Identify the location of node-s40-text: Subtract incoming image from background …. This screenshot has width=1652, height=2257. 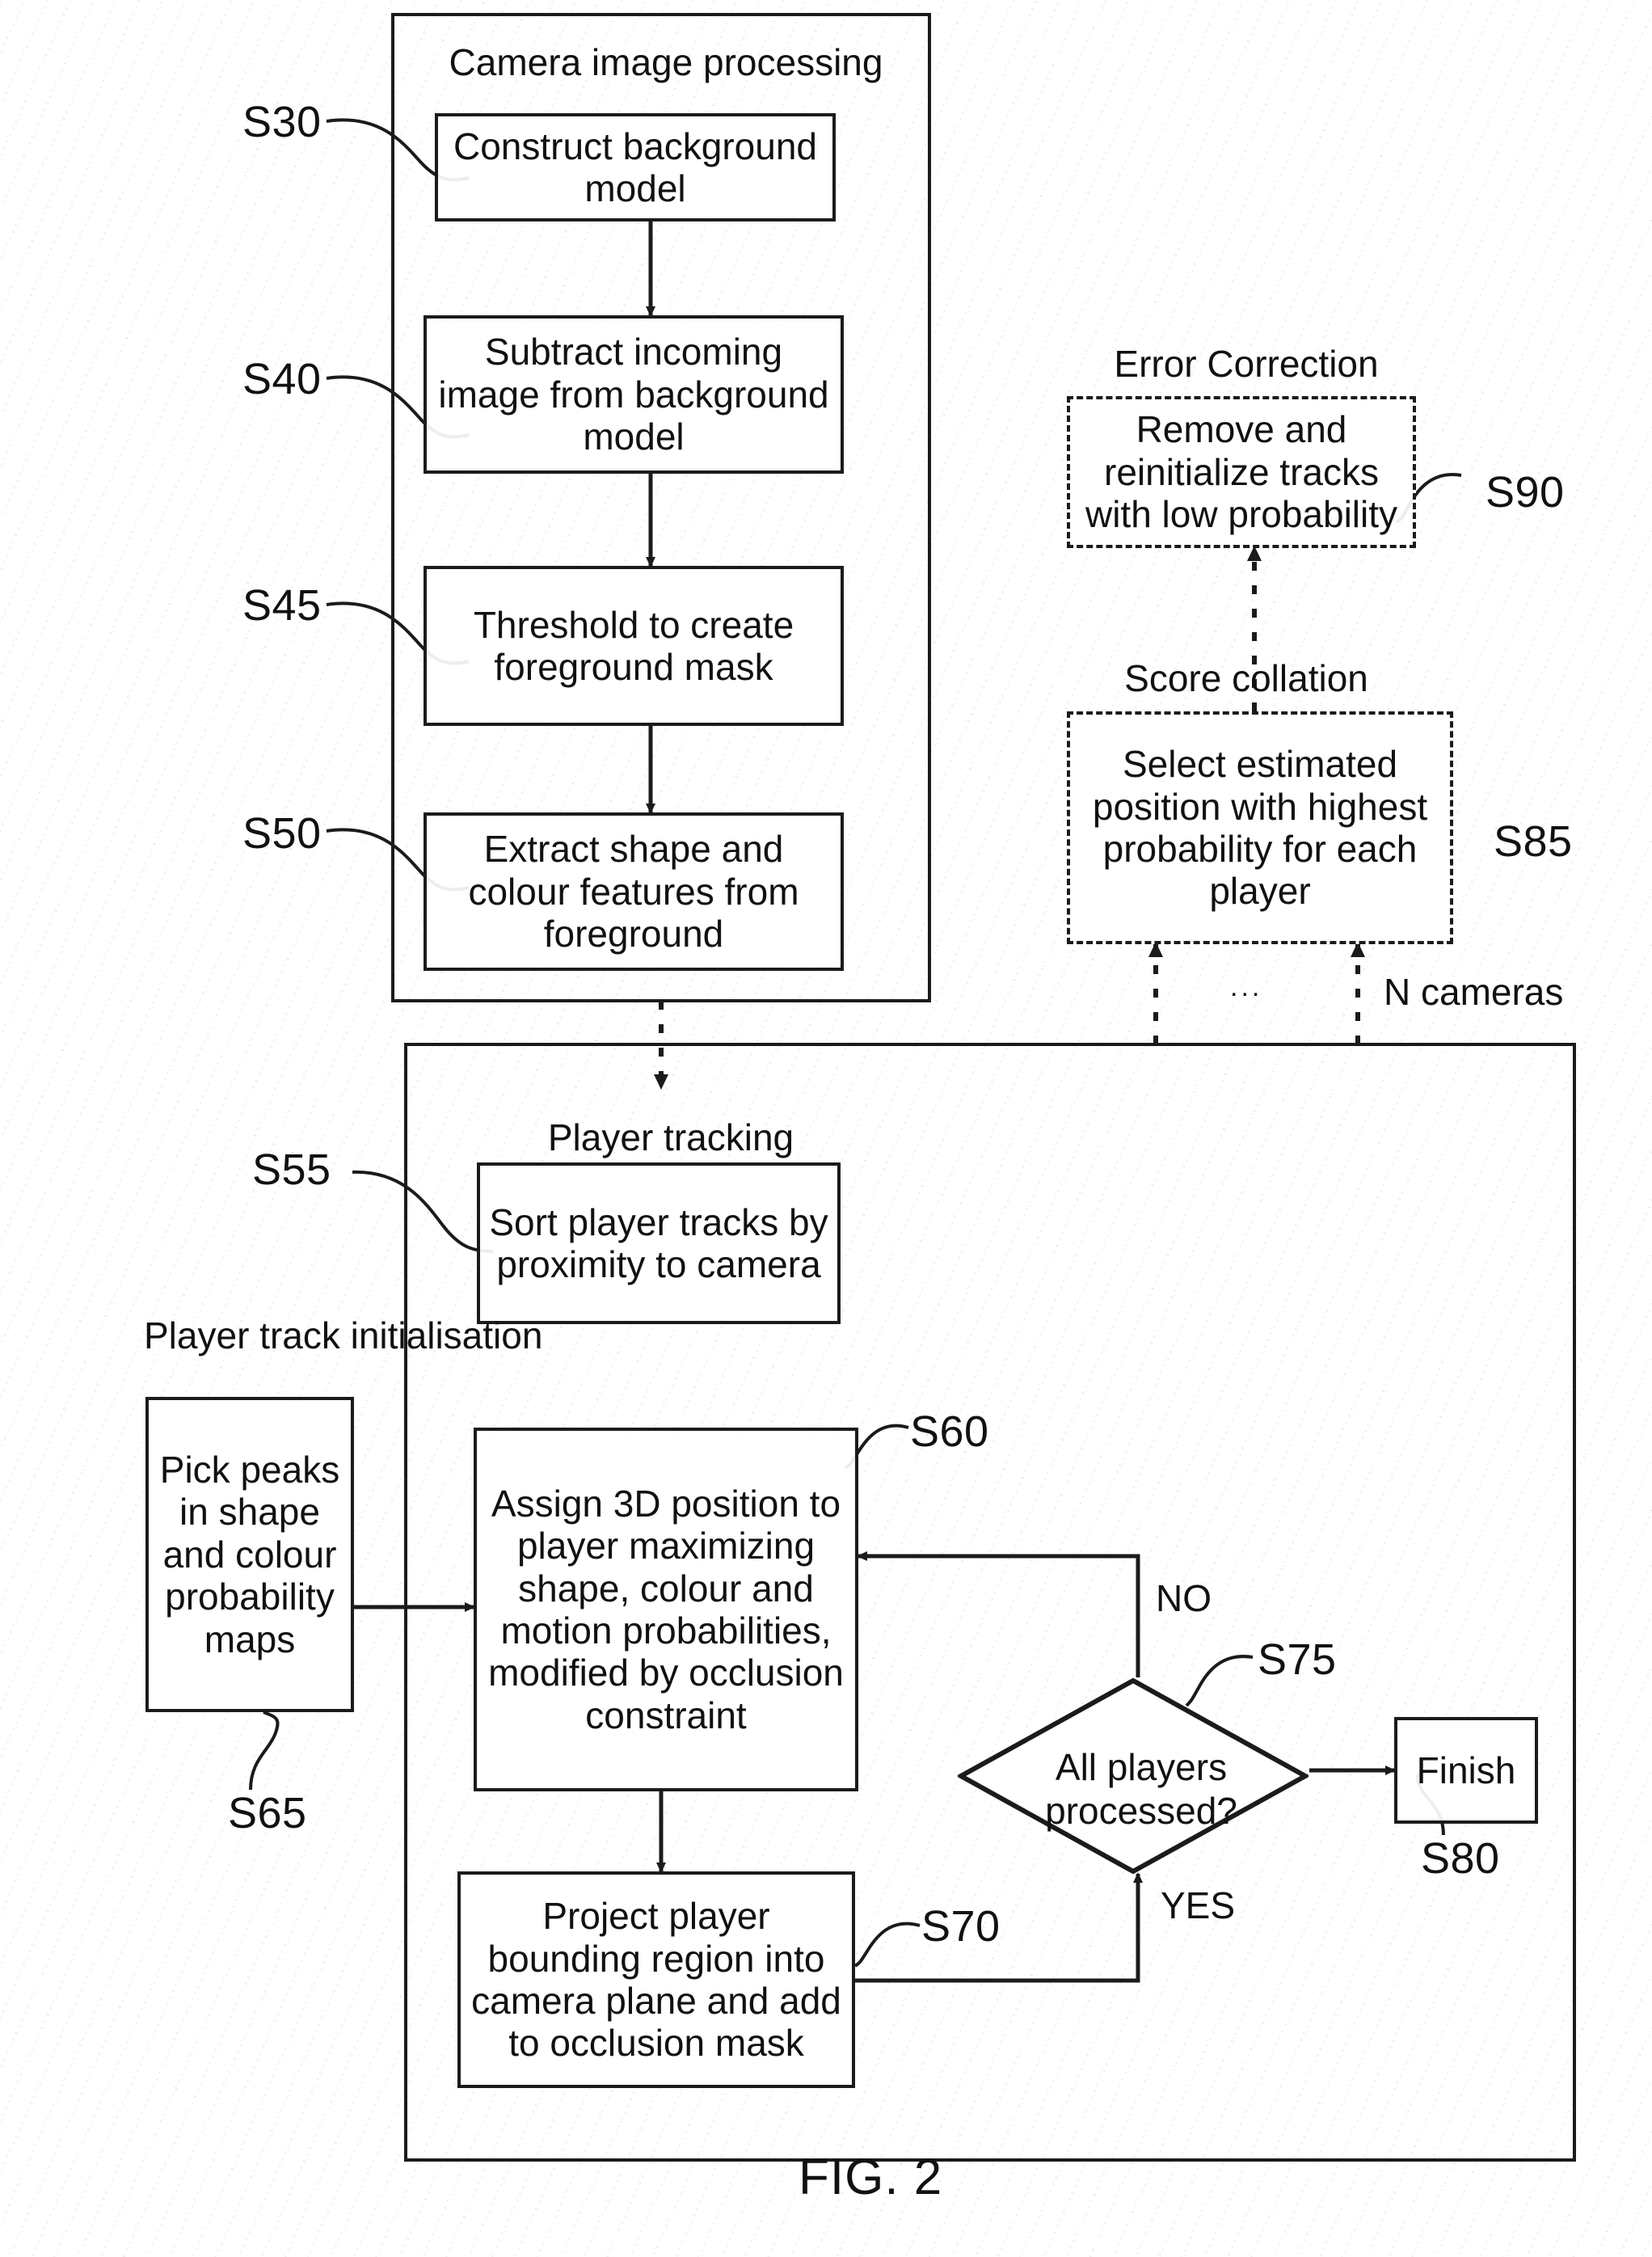
(633, 394).